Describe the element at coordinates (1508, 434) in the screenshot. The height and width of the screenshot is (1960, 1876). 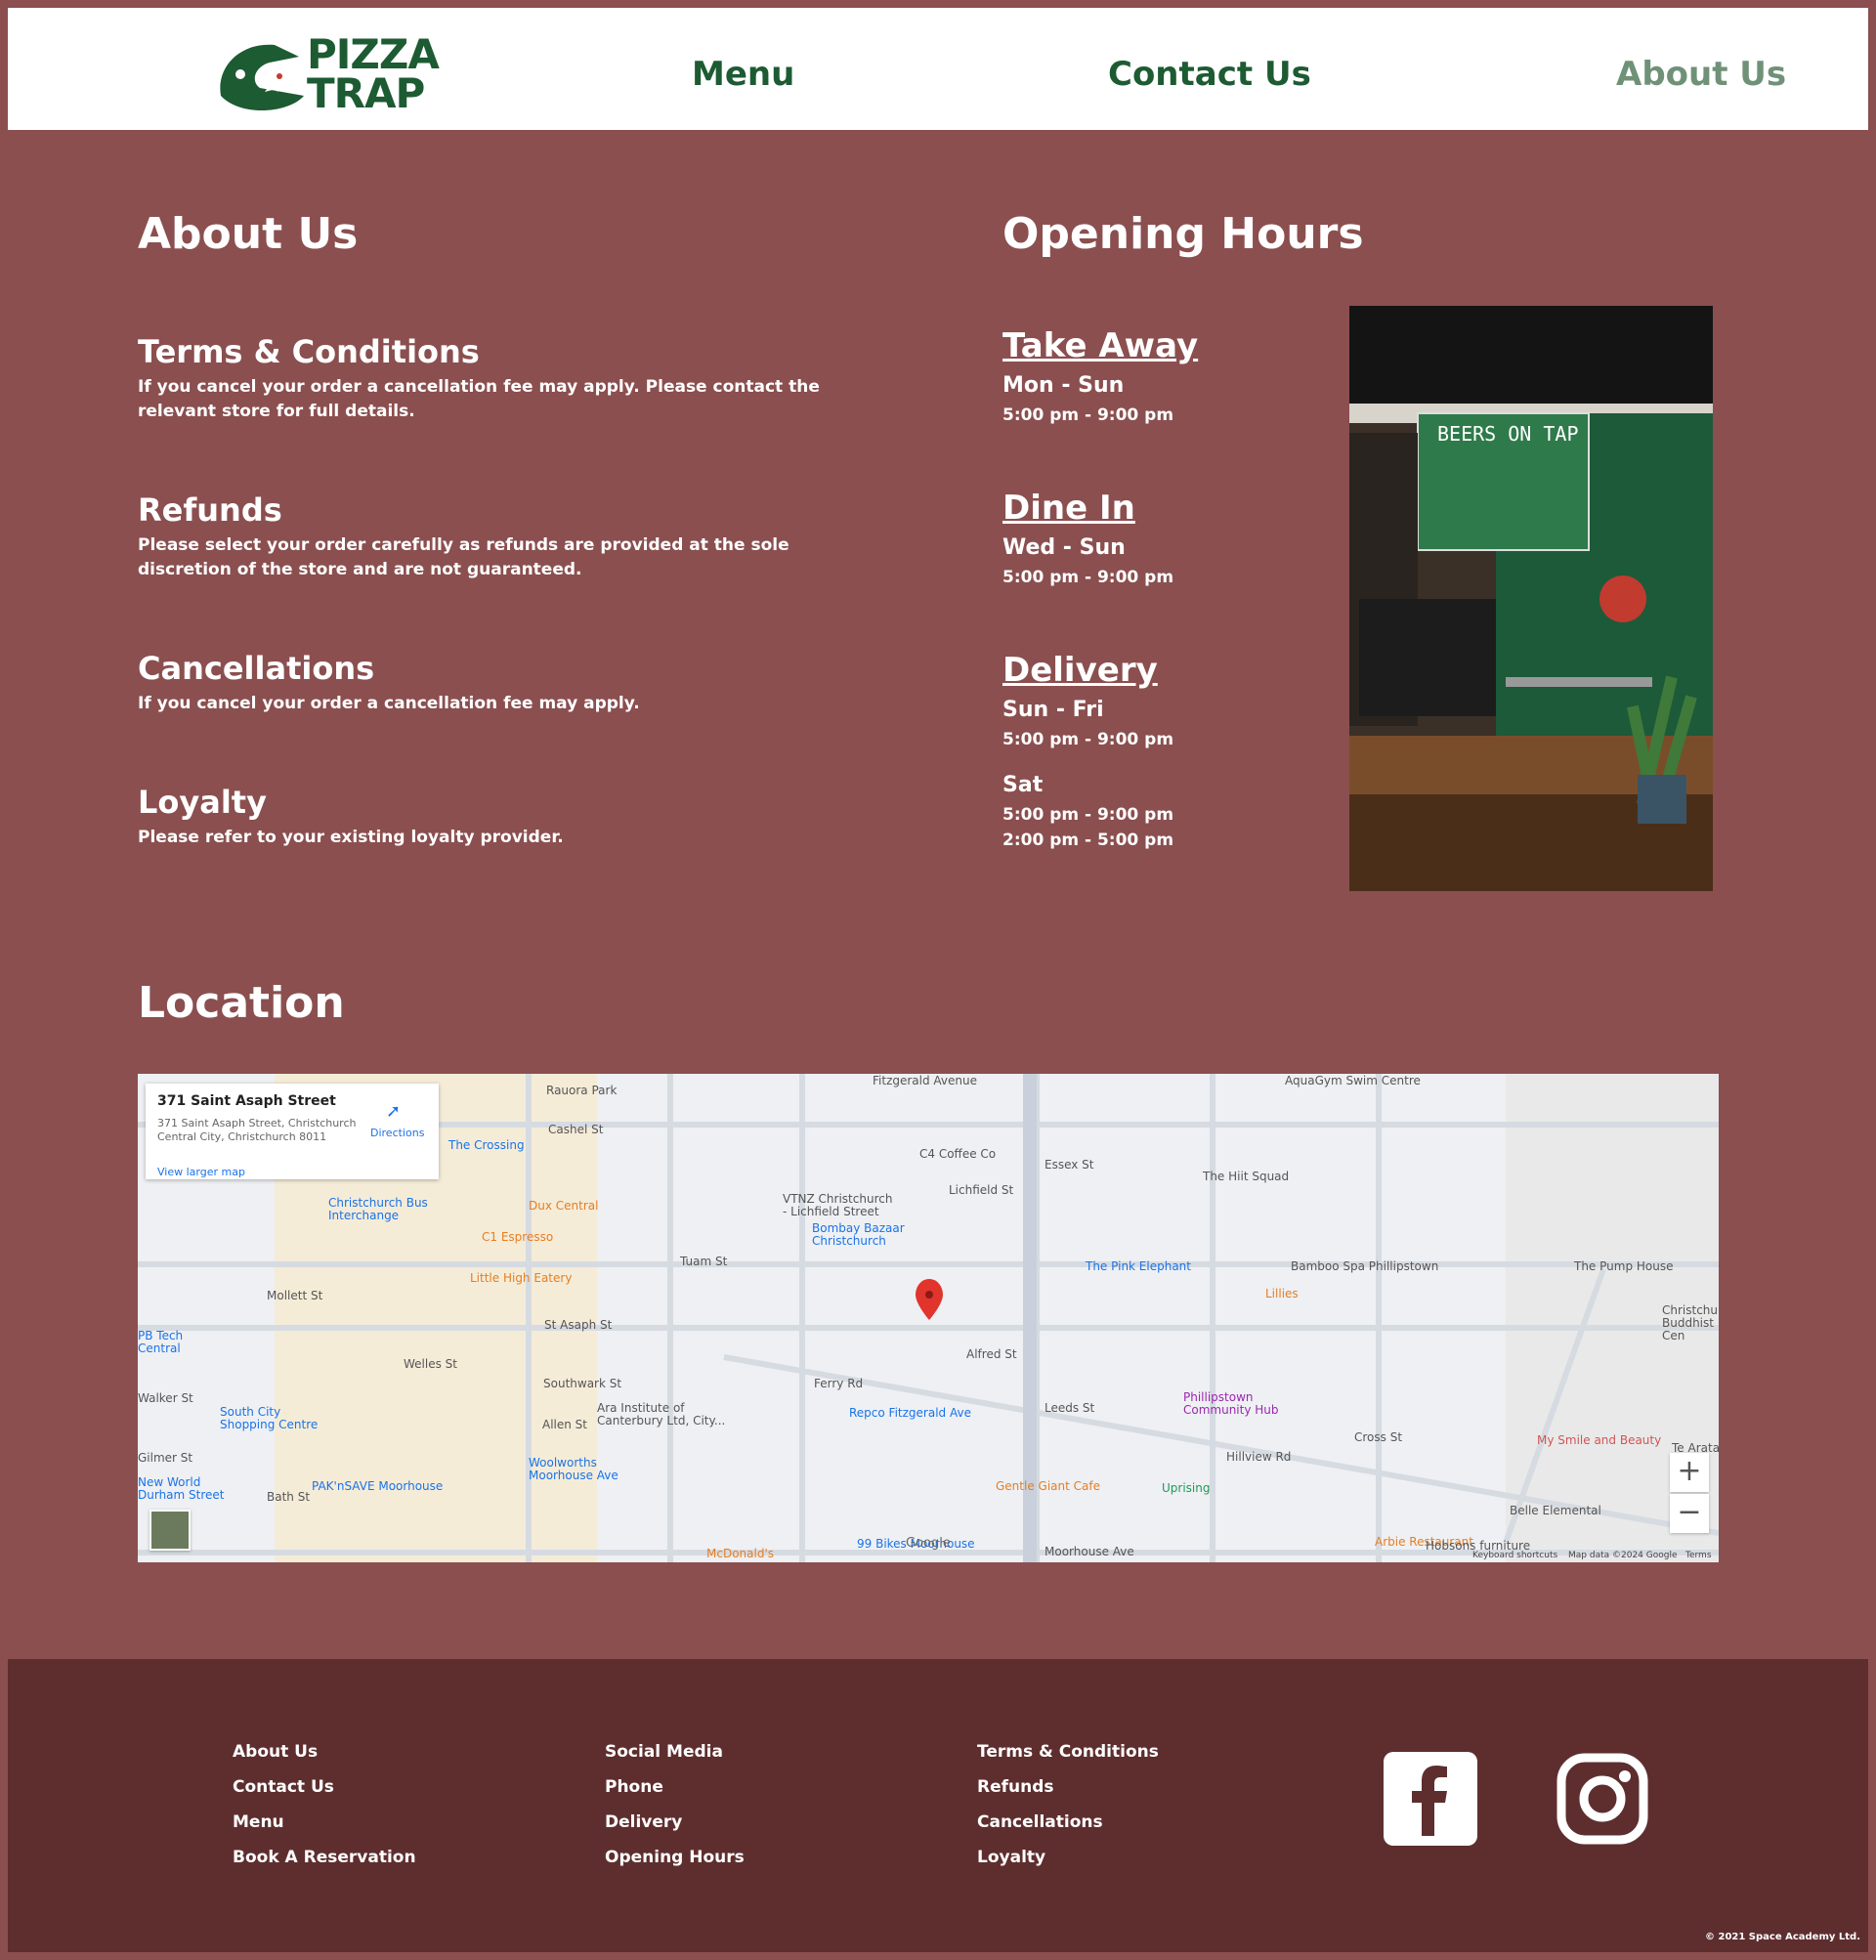
I see `beers-on-tap-text: BEERS ON TAP` at that location.